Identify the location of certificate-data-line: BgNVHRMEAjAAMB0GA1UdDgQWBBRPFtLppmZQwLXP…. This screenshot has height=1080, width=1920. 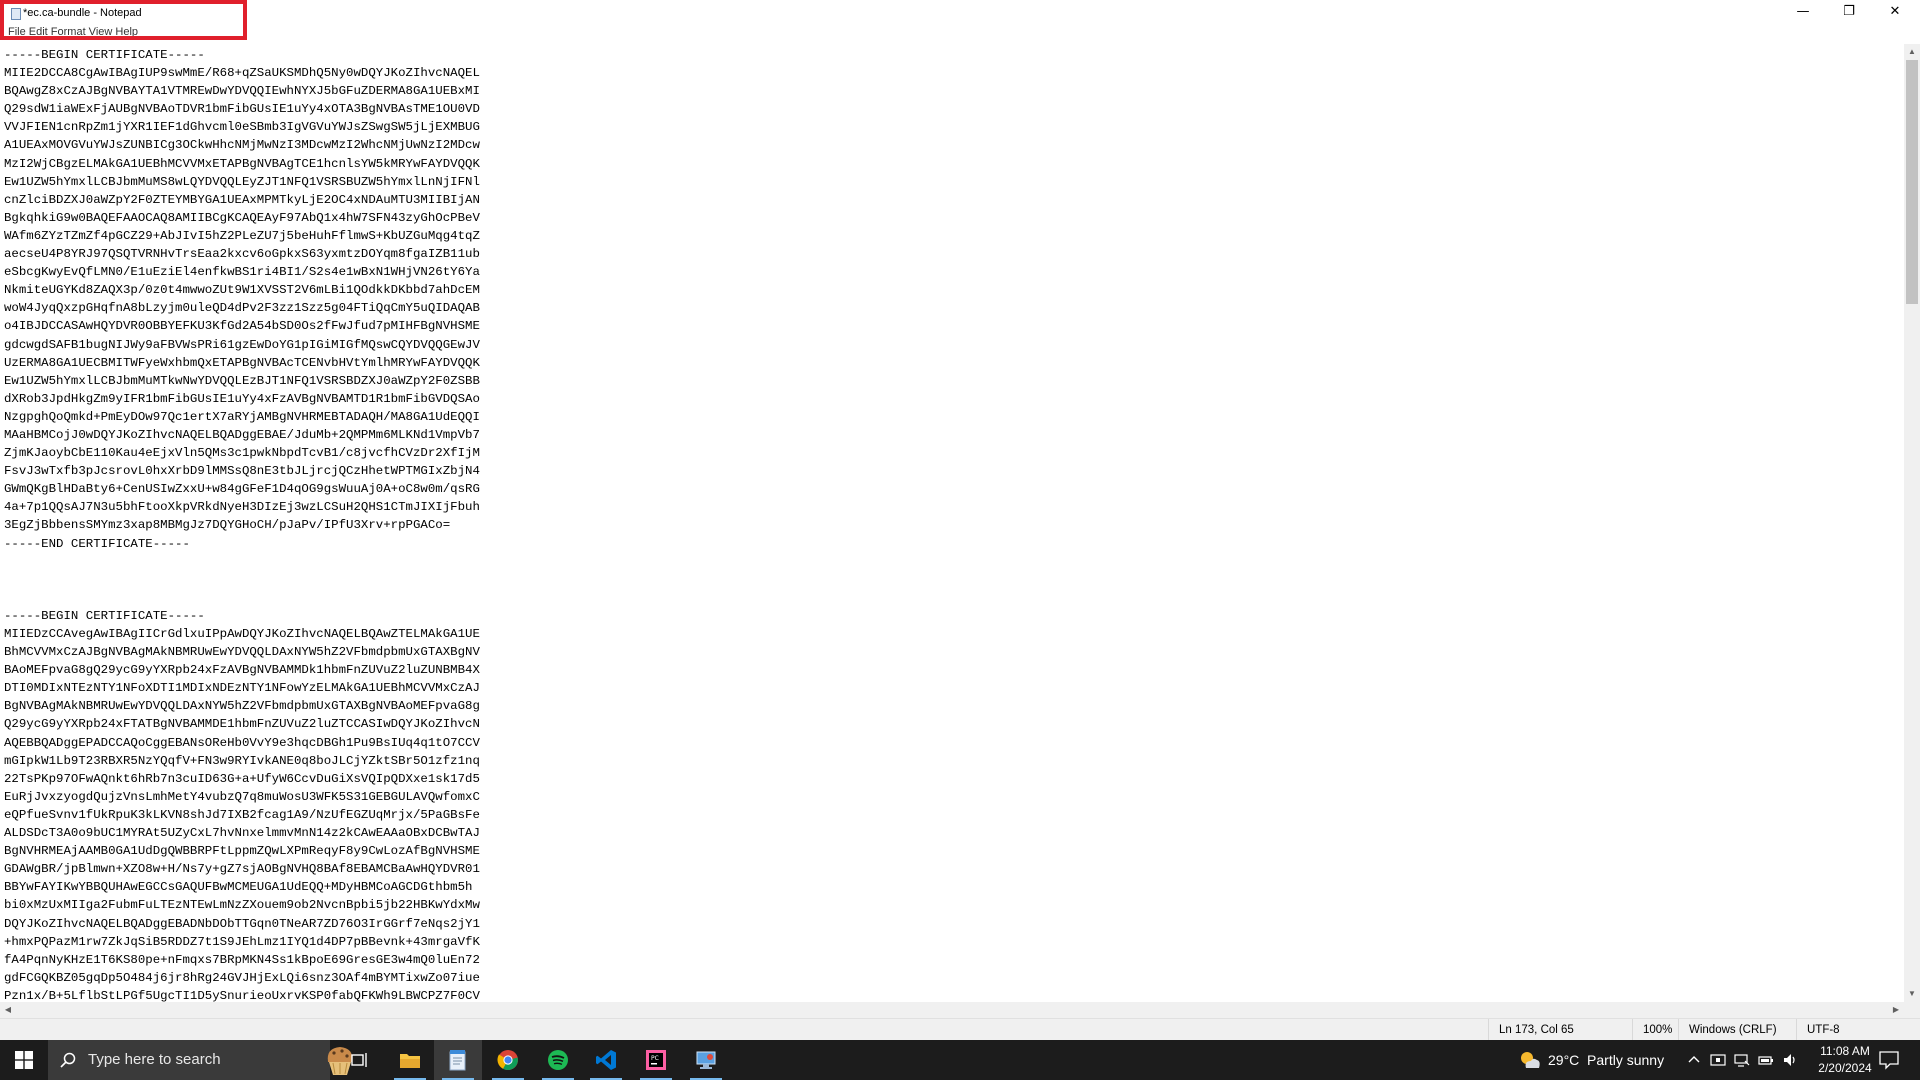
(242, 851).